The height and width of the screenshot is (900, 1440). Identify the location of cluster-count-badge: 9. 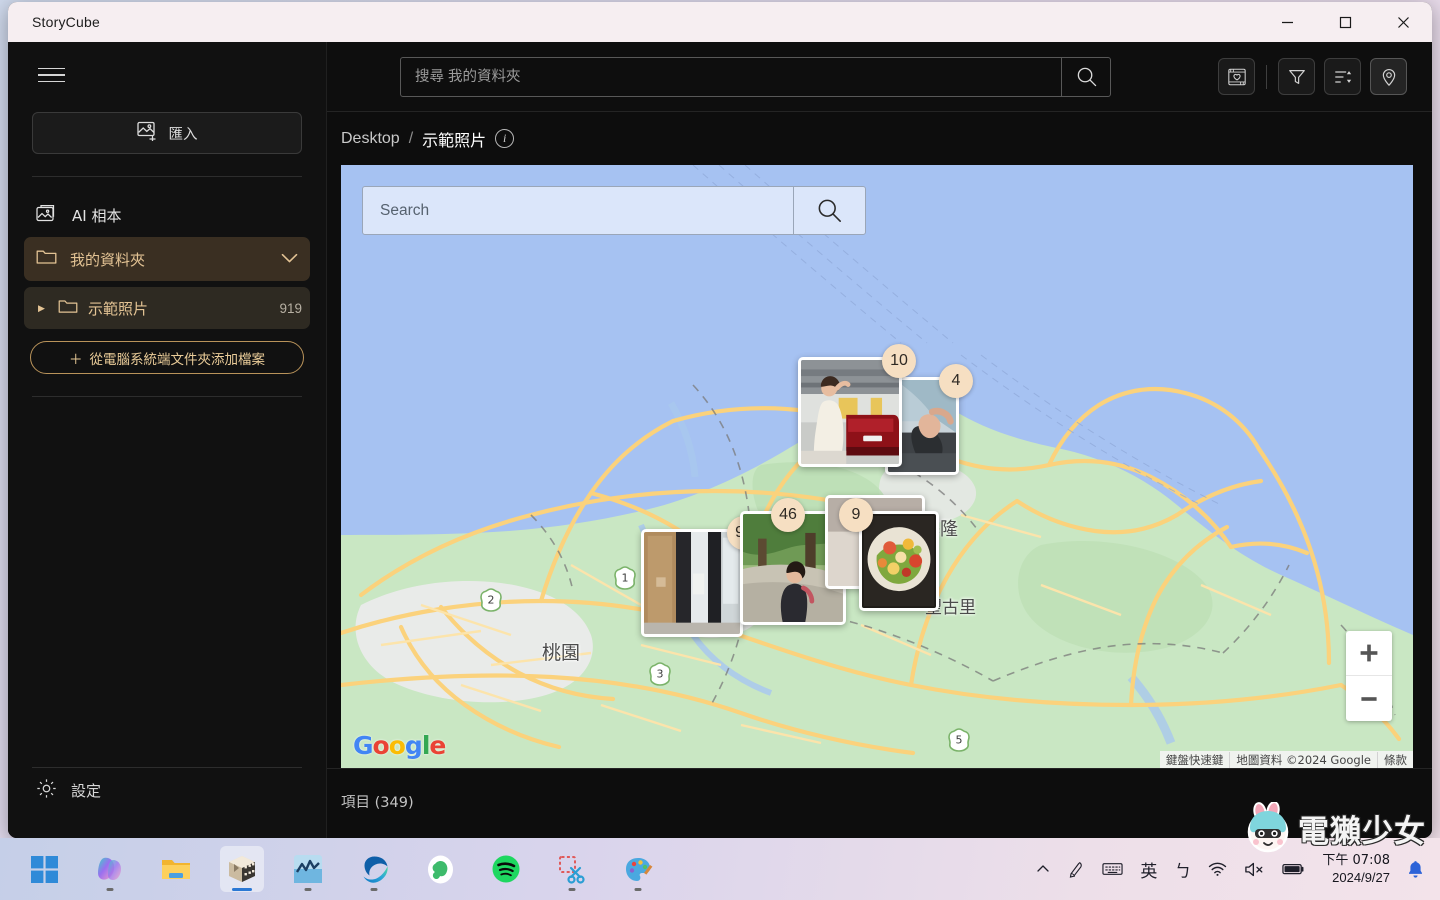
(856, 515).